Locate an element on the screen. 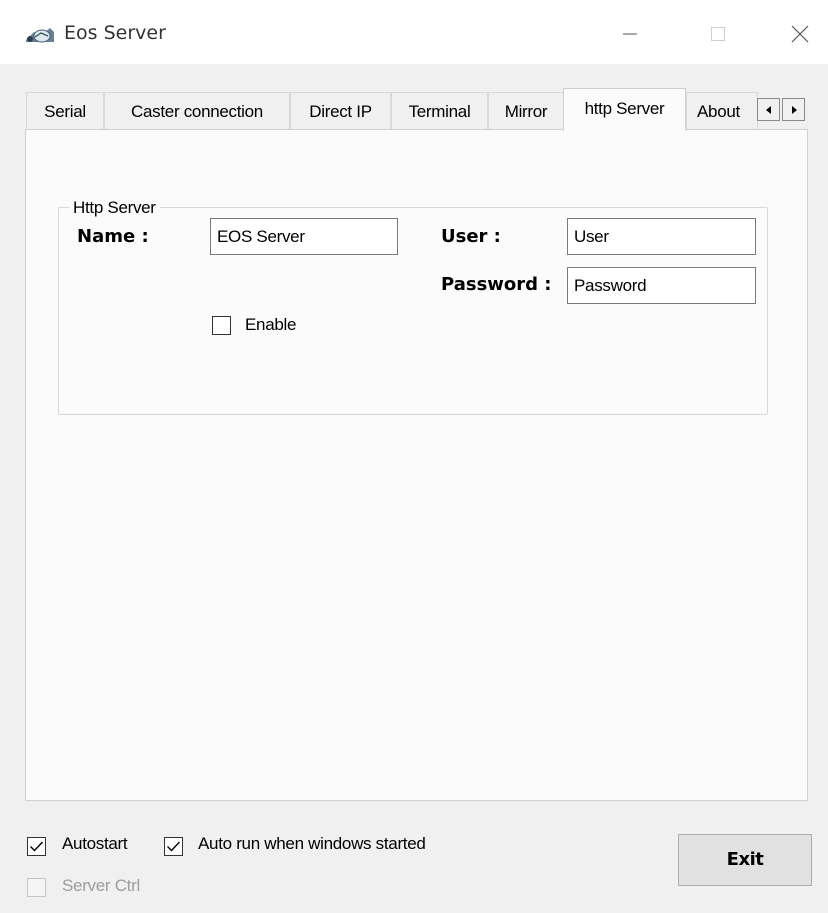 This screenshot has height=913, width=828. tab-serial: Serial is located at coordinates (65, 111).